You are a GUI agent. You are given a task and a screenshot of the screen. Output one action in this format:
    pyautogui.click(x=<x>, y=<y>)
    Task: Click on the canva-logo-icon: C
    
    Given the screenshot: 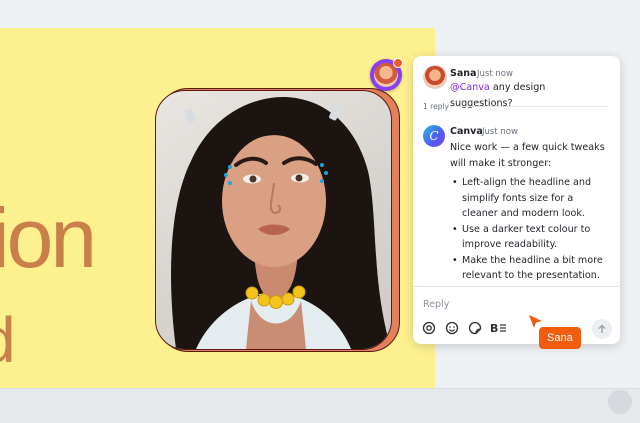 What is the action you would take?
    pyautogui.click(x=434, y=136)
    